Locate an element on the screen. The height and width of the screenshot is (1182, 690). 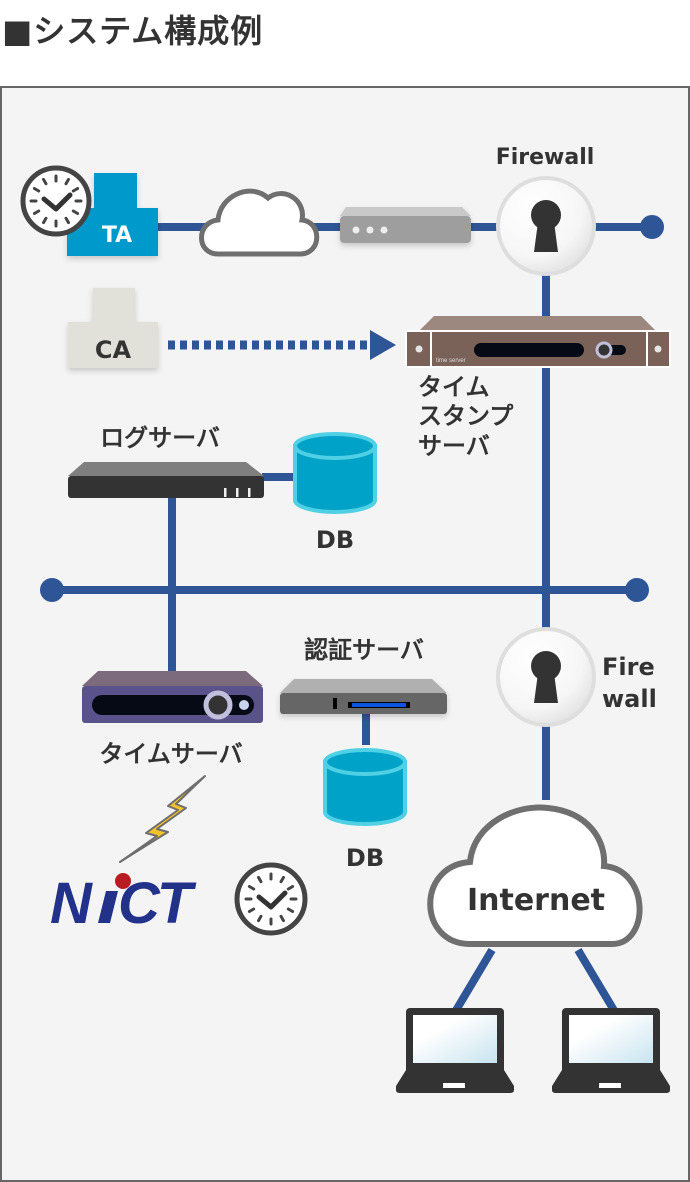
log-server-device is located at coordinates (166, 480).